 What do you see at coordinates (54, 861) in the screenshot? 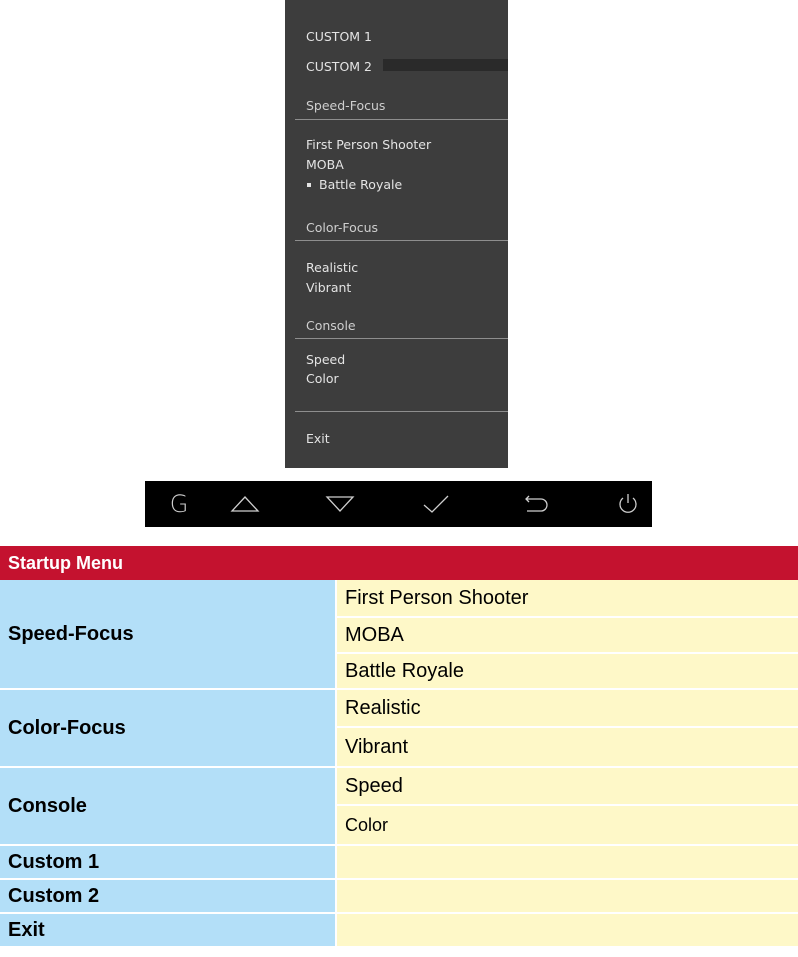
I see `group-label: Custom 1` at bounding box center [54, 861].